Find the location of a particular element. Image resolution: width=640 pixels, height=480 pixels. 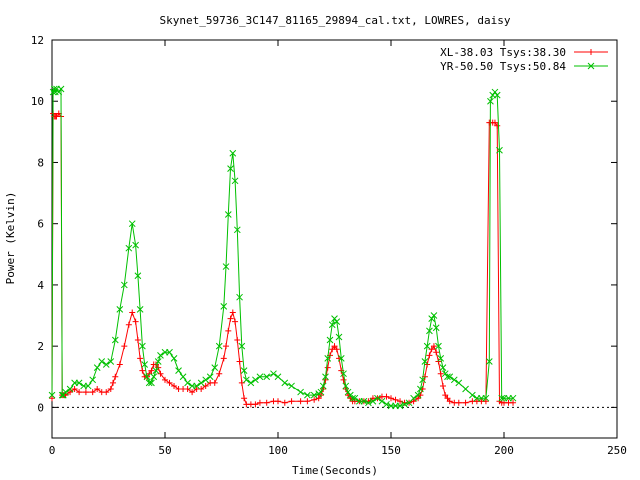

x-tick-label: 0 is located at coordinates (52, 450).